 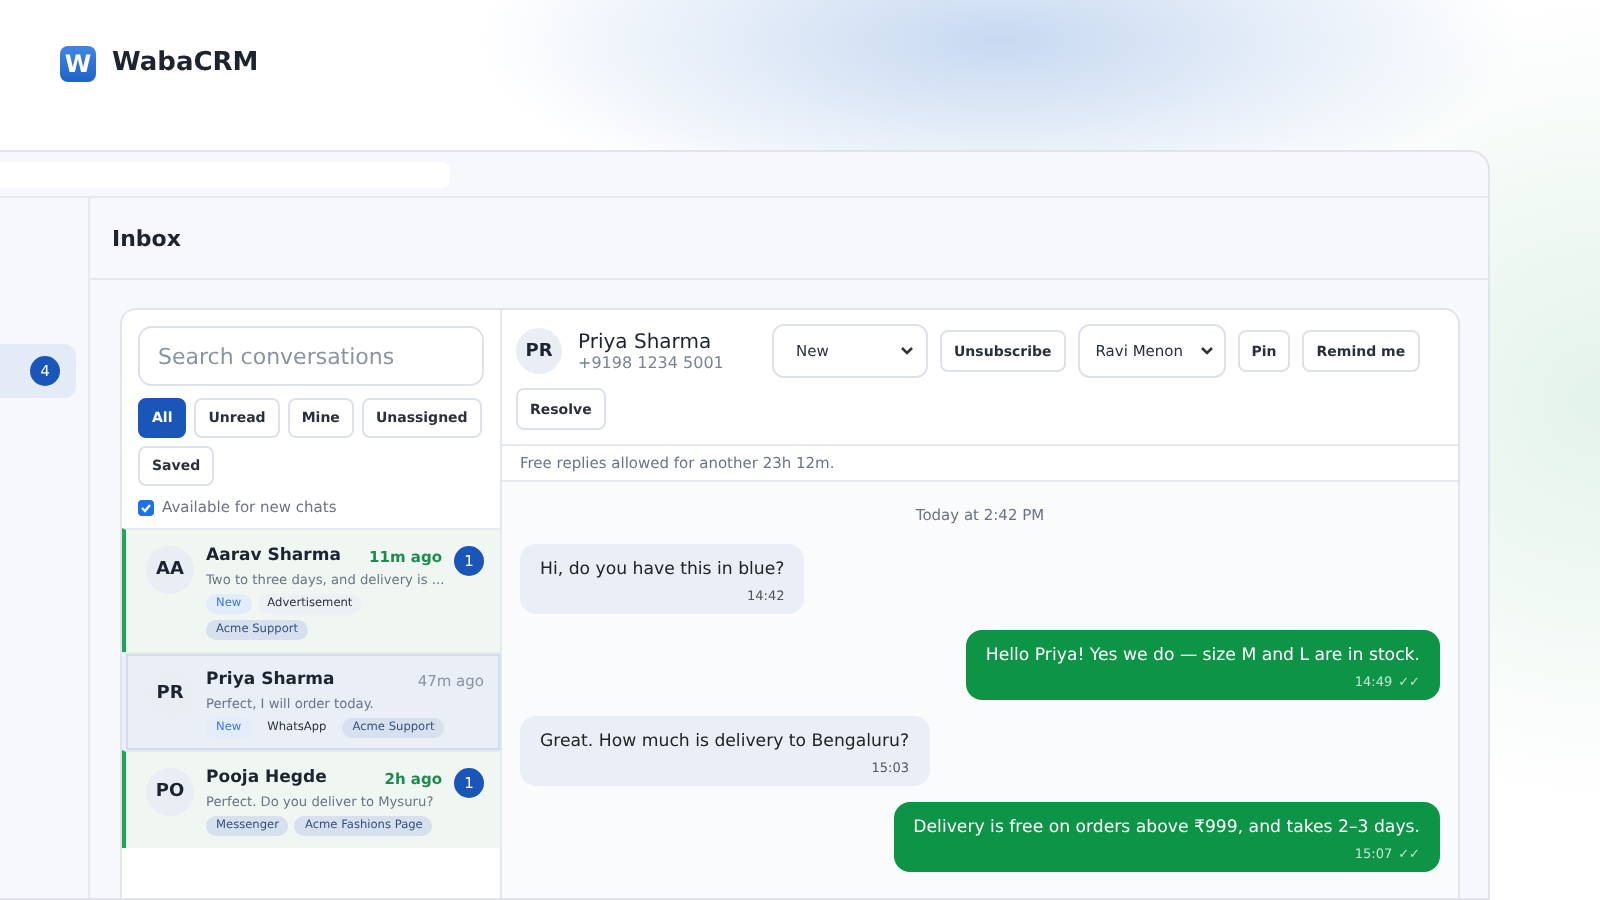 I want to click on brand-name: WabaCRM, so click(x=185, y=63).